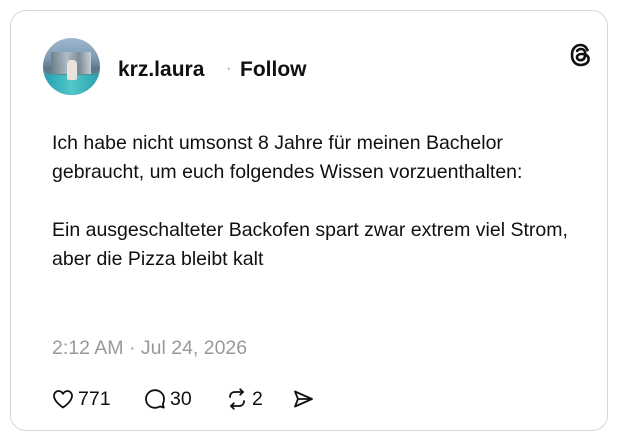  What do you see at coordinates (149, 348) in the screenshot?
I see `timestamp: 2:12 AM · Jul 24, 2026` at bounding box center [149, 348].